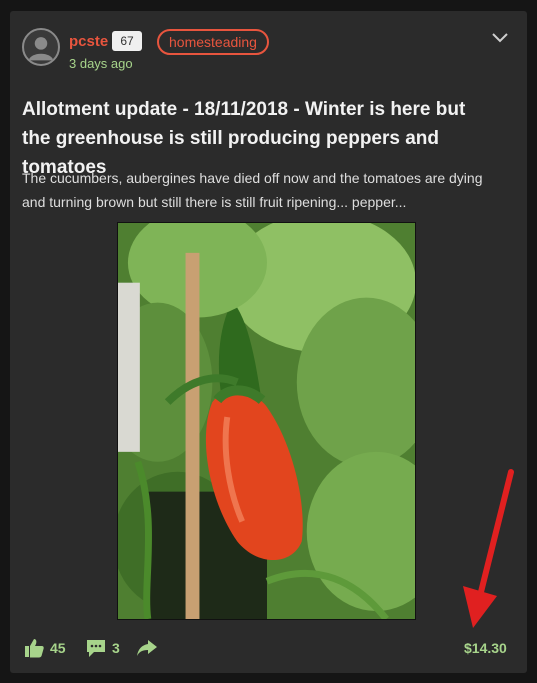 The width and height of the screenshot is (537, 683). What do you see at coordinates (485, 648) in the screenshot?
I see `payout-value: $14.30` at bounding box center [485, 648].